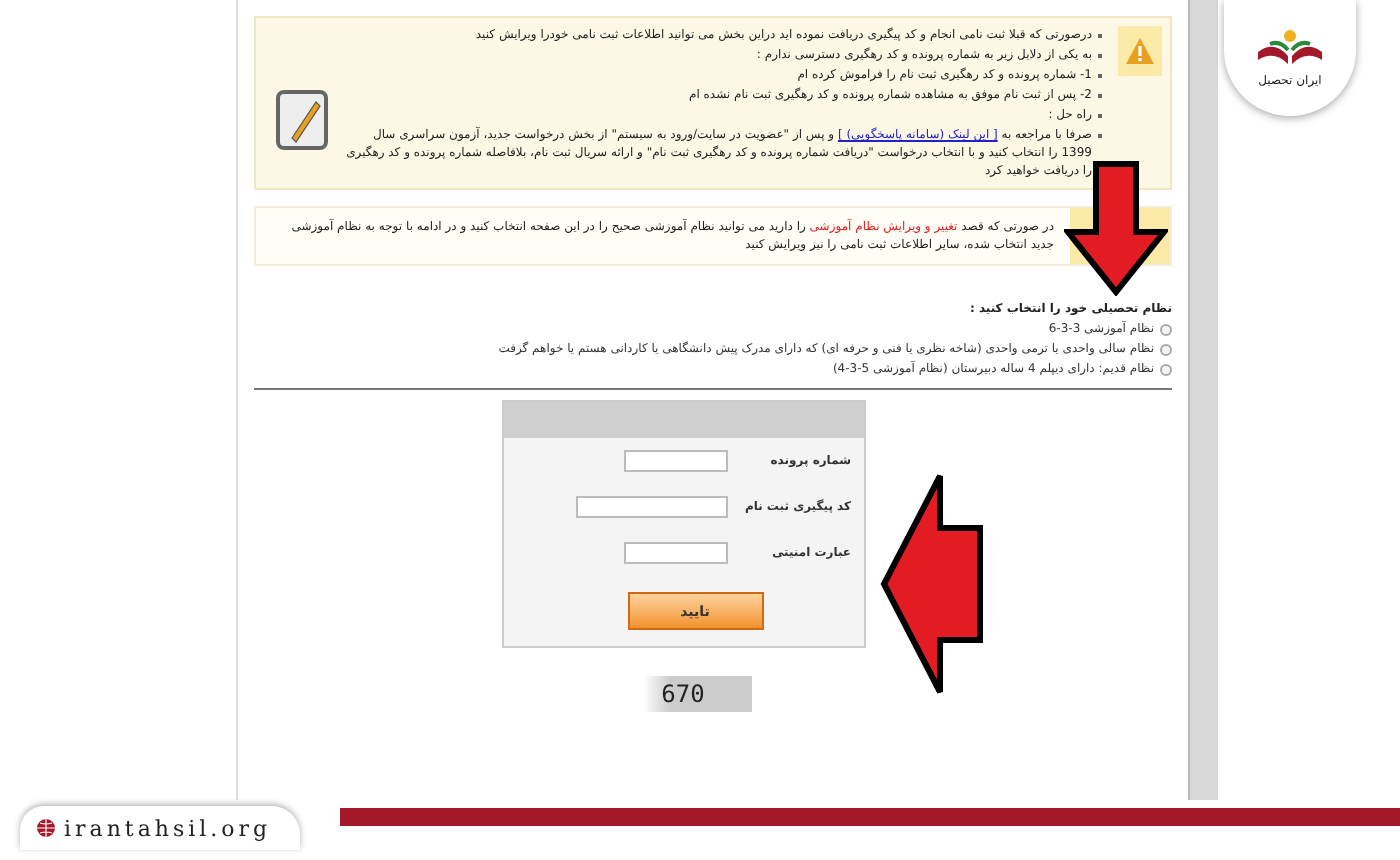  I want to click on website-text: irantahsil.org, so click(168, 828).